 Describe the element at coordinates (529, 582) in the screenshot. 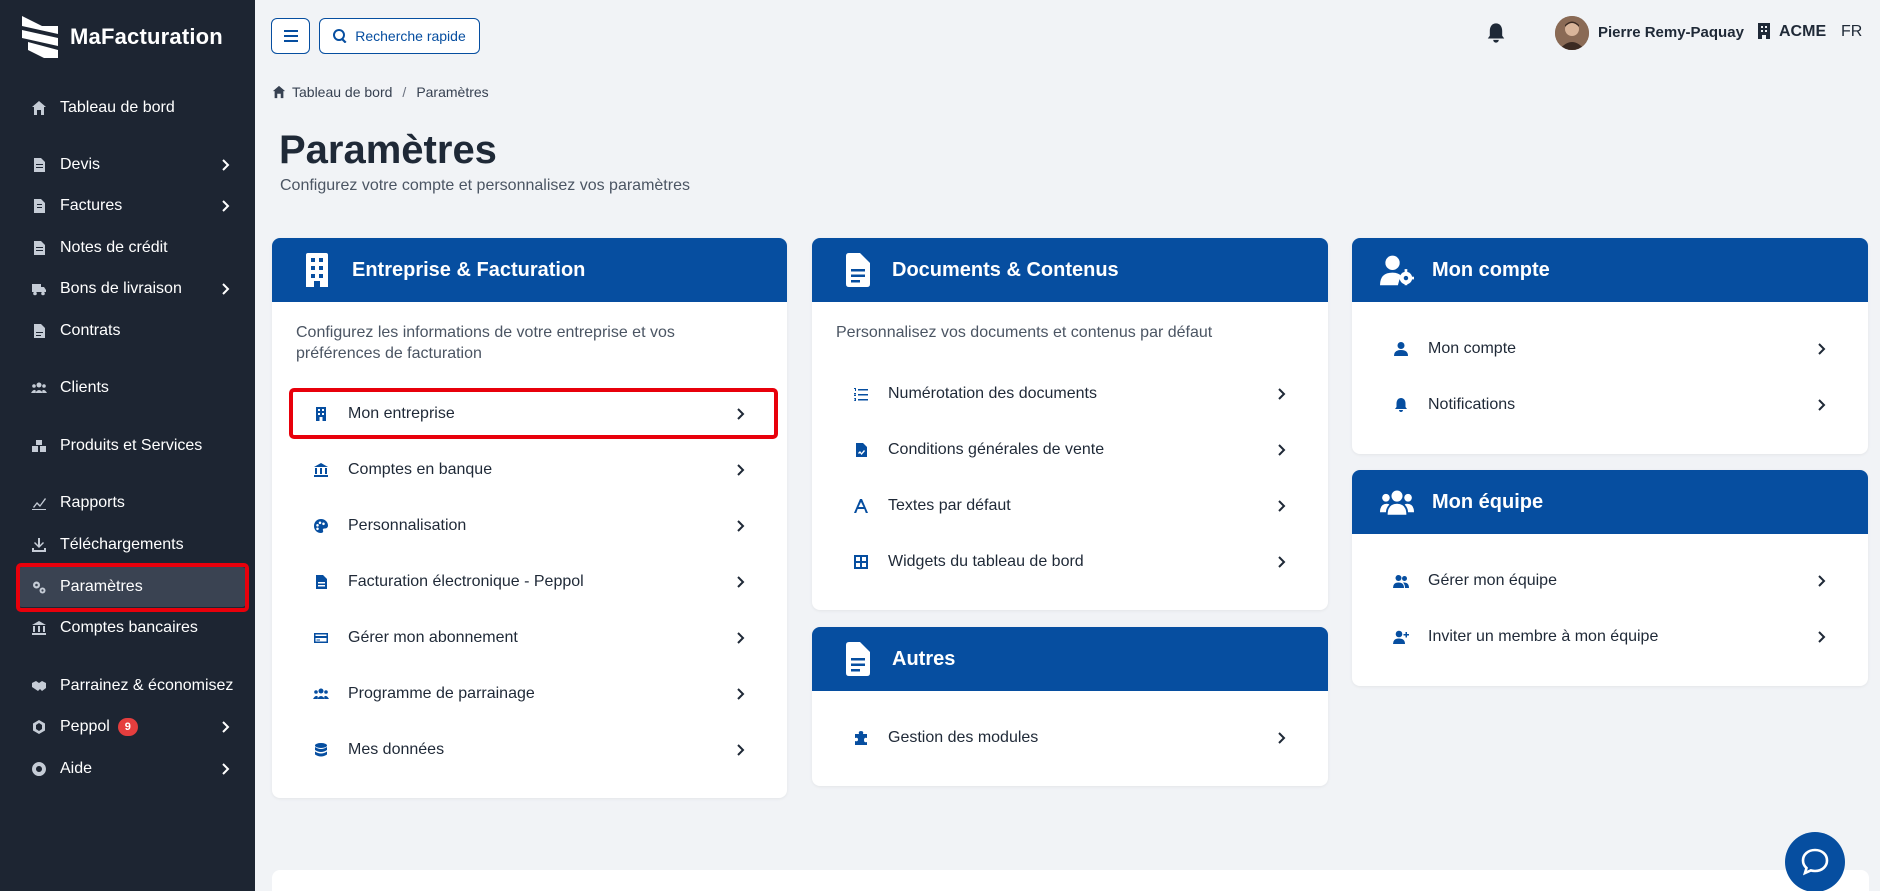

I see `settings-item-facturation-electronique-peppol: Facturation électronique - Peppol` at that location.